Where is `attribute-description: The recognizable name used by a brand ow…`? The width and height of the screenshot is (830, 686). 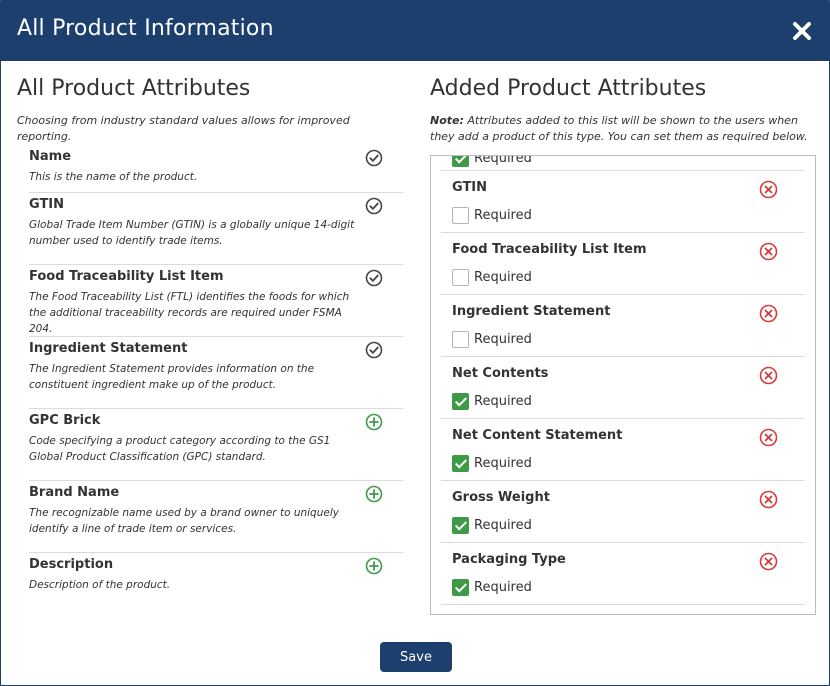
attribute-description: The recognizable name used by a brand ow… is located at coordinates (184, 521).